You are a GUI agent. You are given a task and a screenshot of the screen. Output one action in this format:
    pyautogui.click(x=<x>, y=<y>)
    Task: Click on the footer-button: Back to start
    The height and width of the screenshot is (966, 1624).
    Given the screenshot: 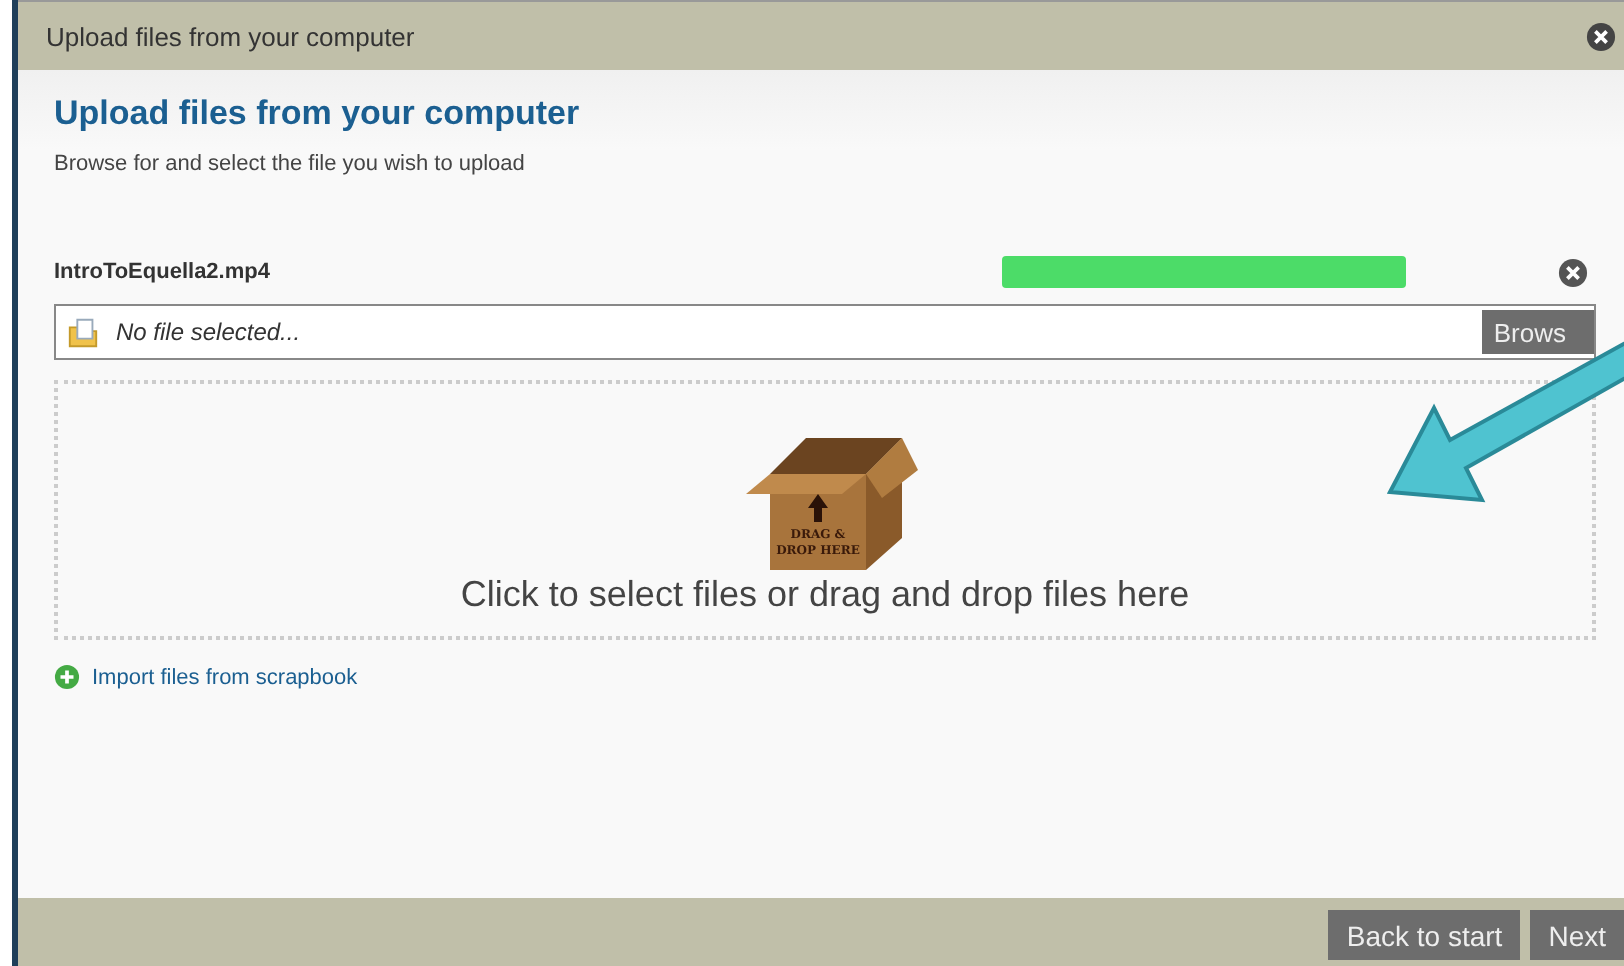 What is the action you would take?
    pyautogui.click(x=1424, y=935)
    